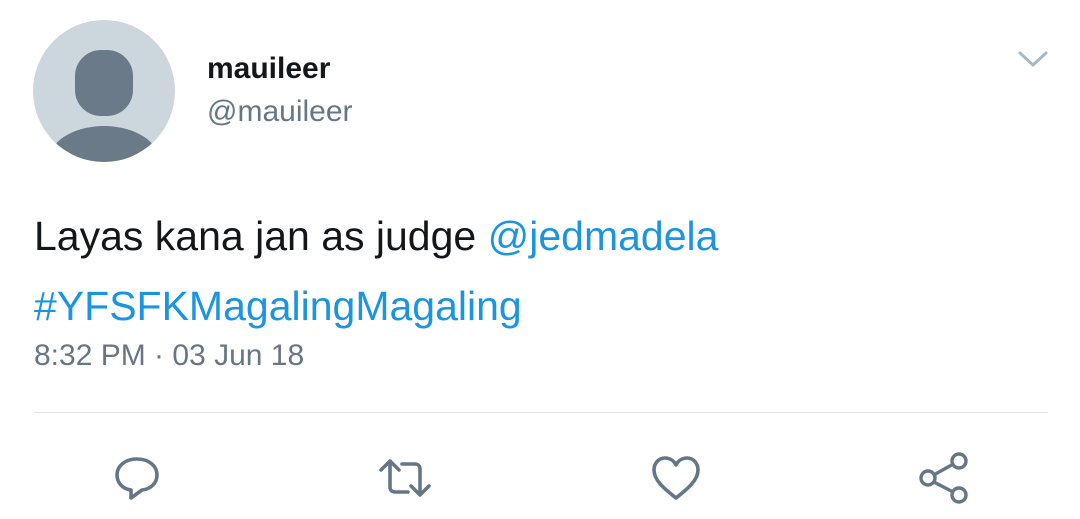 This screenshot has width=1080, height=519. I want to click on reply-icon, so click(137, 478).